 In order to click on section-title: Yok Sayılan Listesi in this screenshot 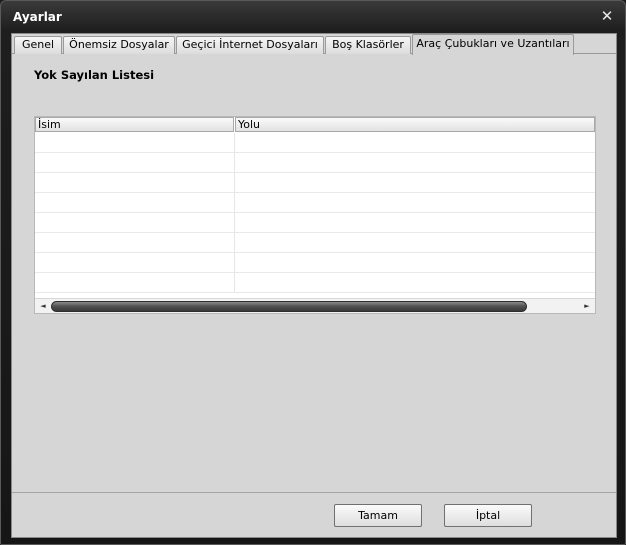, I will do `click(94, 75)`.